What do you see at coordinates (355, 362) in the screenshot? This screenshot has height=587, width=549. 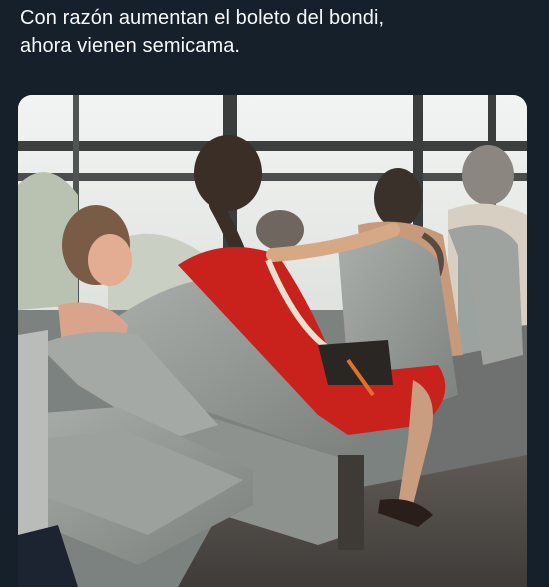 I see `bag` at bounding box center [355, 362].